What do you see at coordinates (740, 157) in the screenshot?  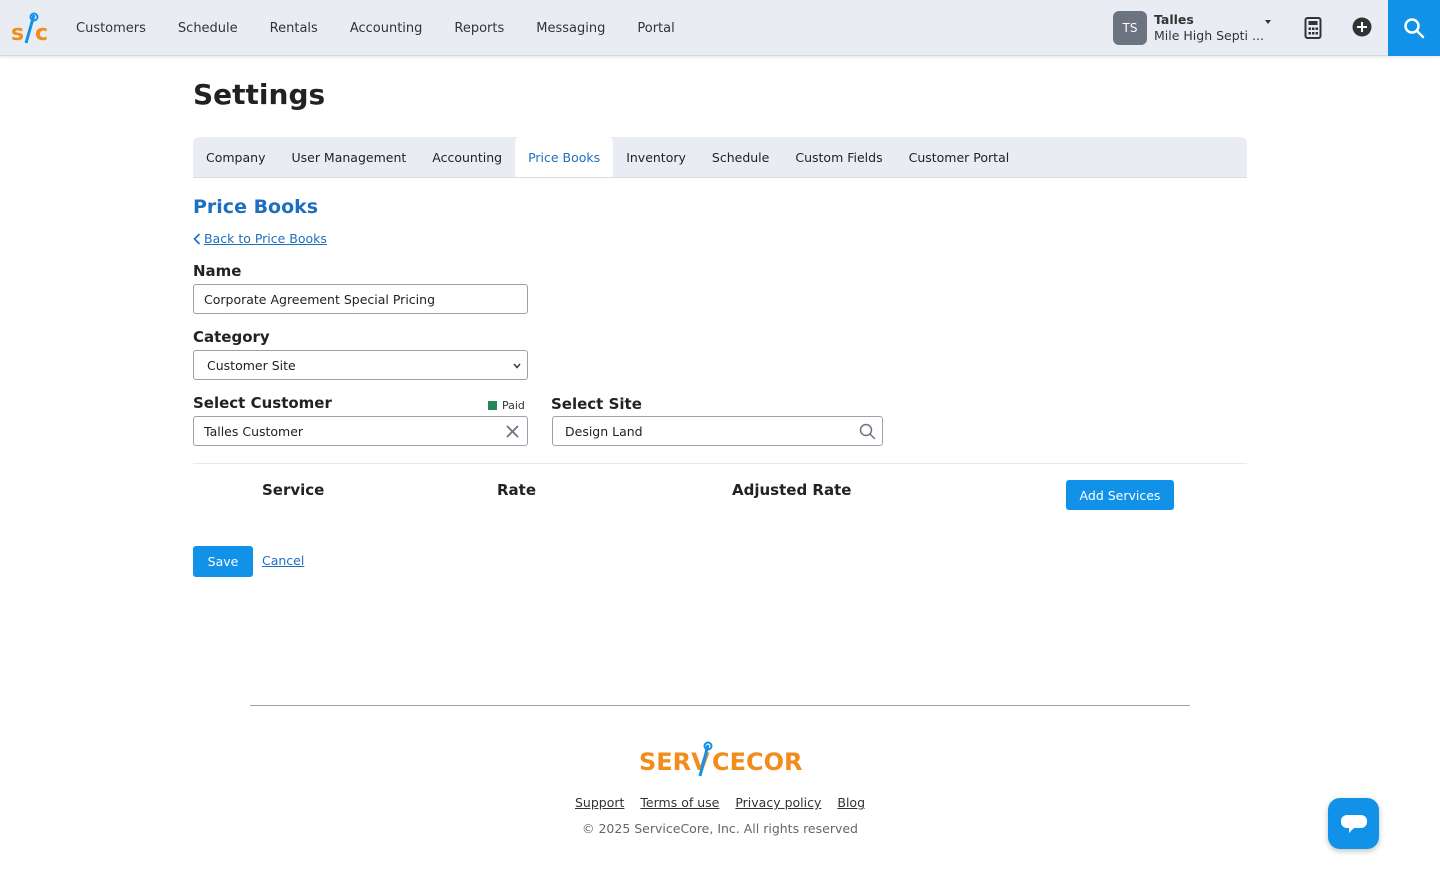 I see `tab-schedule: Schedule` at bounding box center [740, 157].